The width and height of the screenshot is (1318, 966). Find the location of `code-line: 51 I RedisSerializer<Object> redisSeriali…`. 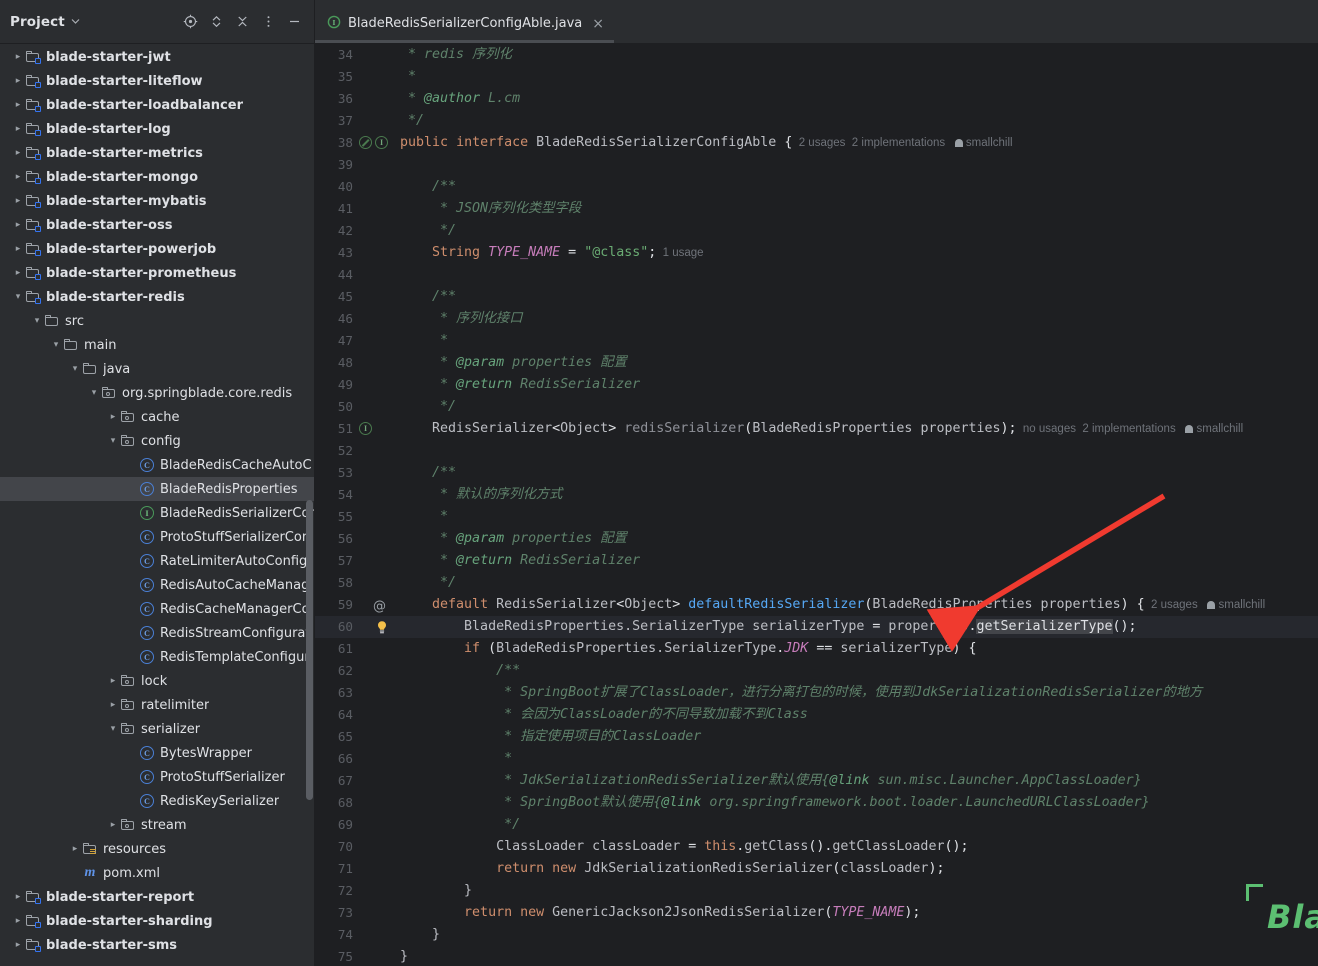

code-line: 51 I RedisSerializer<Object> redisSeriali… is located at coordinates (816, 429).